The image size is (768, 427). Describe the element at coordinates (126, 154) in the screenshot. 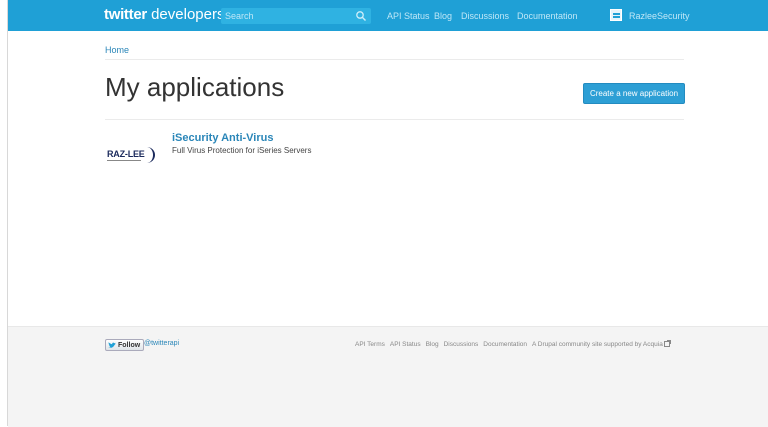

I see `app-logo-text: RAZ-LEE` at that location.